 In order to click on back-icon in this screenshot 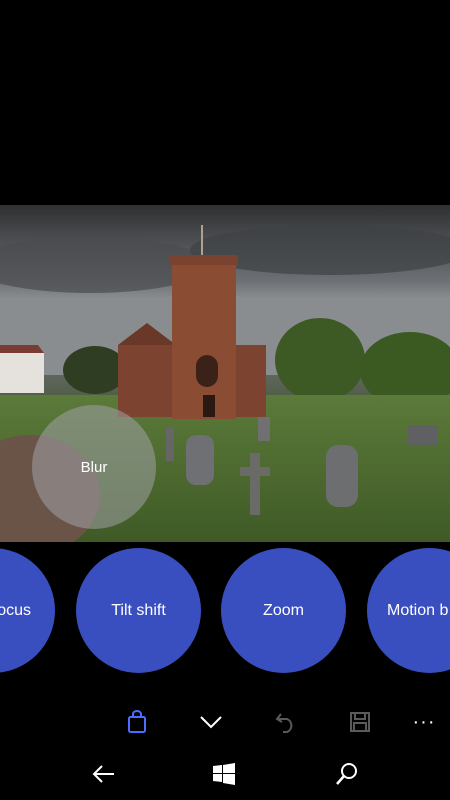, I will do `click(103, 774)`.